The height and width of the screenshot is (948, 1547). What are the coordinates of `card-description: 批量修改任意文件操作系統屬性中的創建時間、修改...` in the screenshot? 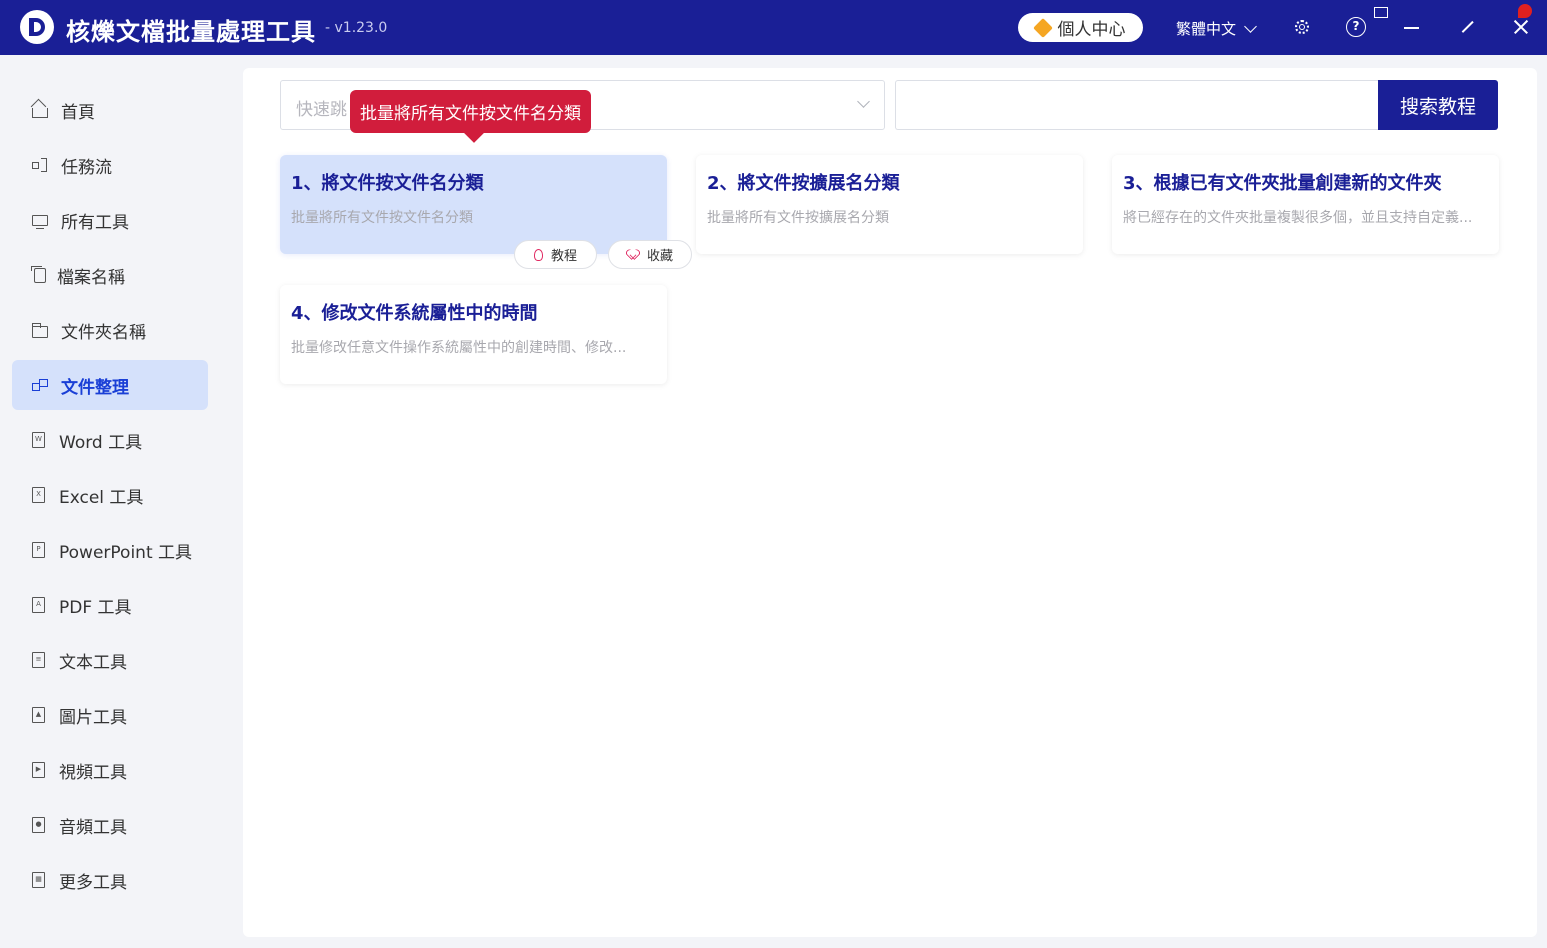 It's located at (459, 348).